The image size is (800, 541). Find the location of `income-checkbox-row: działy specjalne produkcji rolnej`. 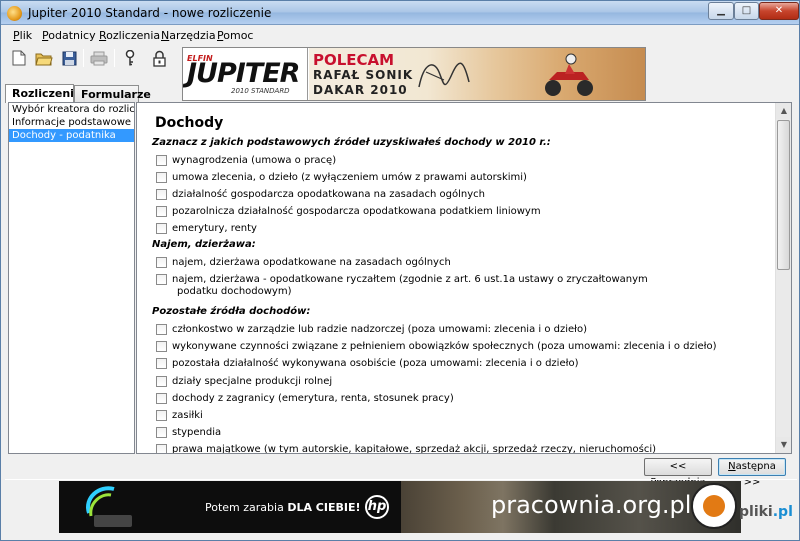

income-checkbox-row: działy specjalne produkcji rolnej is located at coordinates (244, 381).